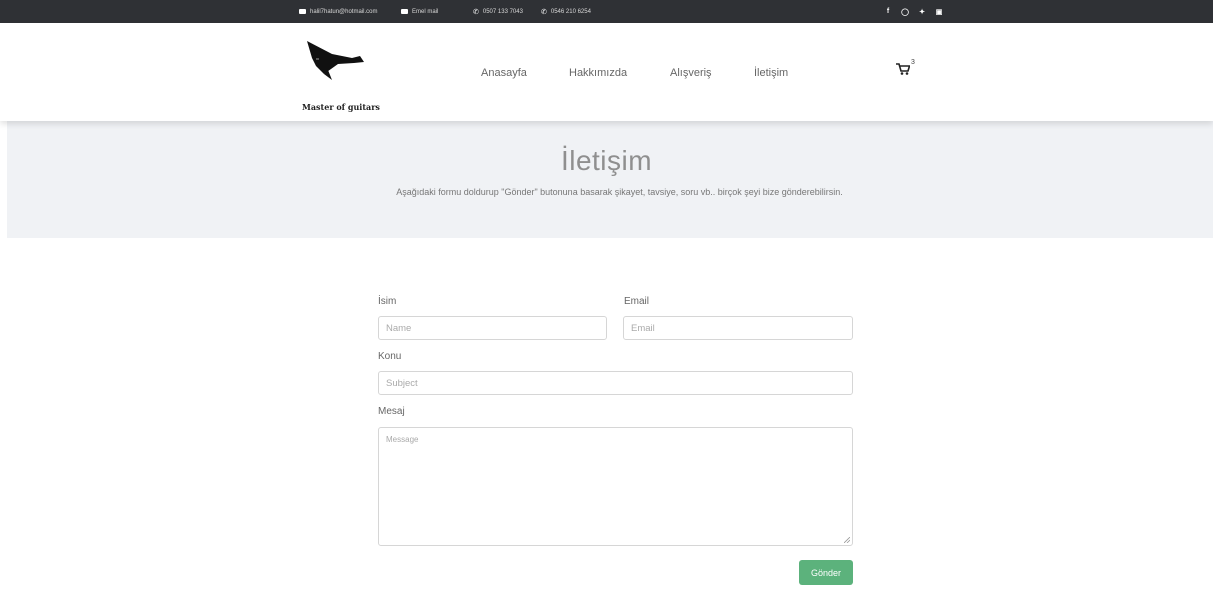 This screenshot has height=590, width=1213. I want to click on cart-count-badge: 3, so click(913, 62).